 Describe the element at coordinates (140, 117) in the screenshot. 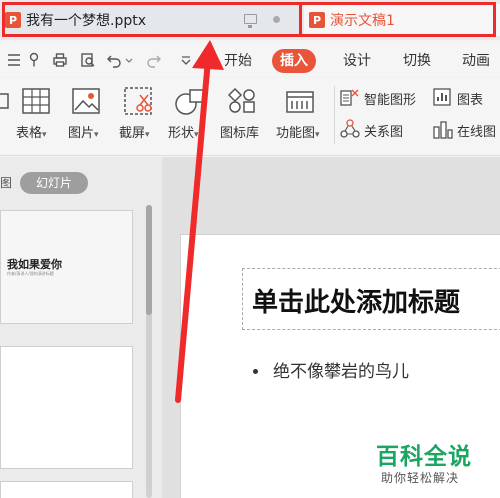

I see `screenshot-button: 截屏▾` at that location.